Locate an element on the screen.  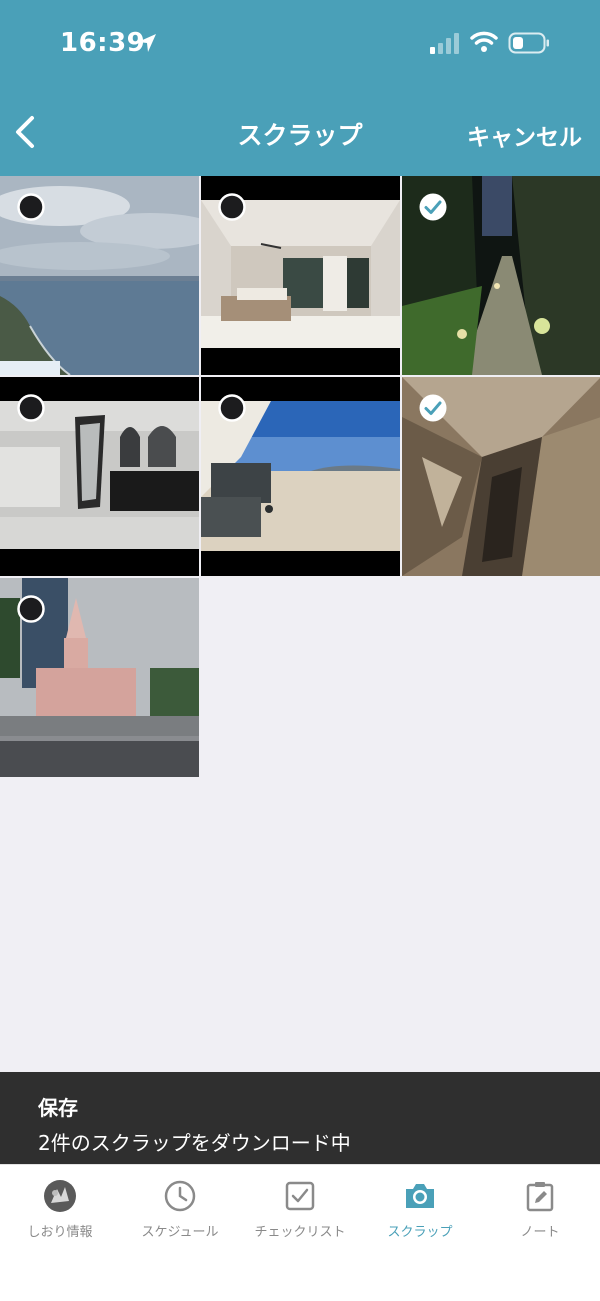
tab-label: チェックリスト is located at coordinates (300, 1232).